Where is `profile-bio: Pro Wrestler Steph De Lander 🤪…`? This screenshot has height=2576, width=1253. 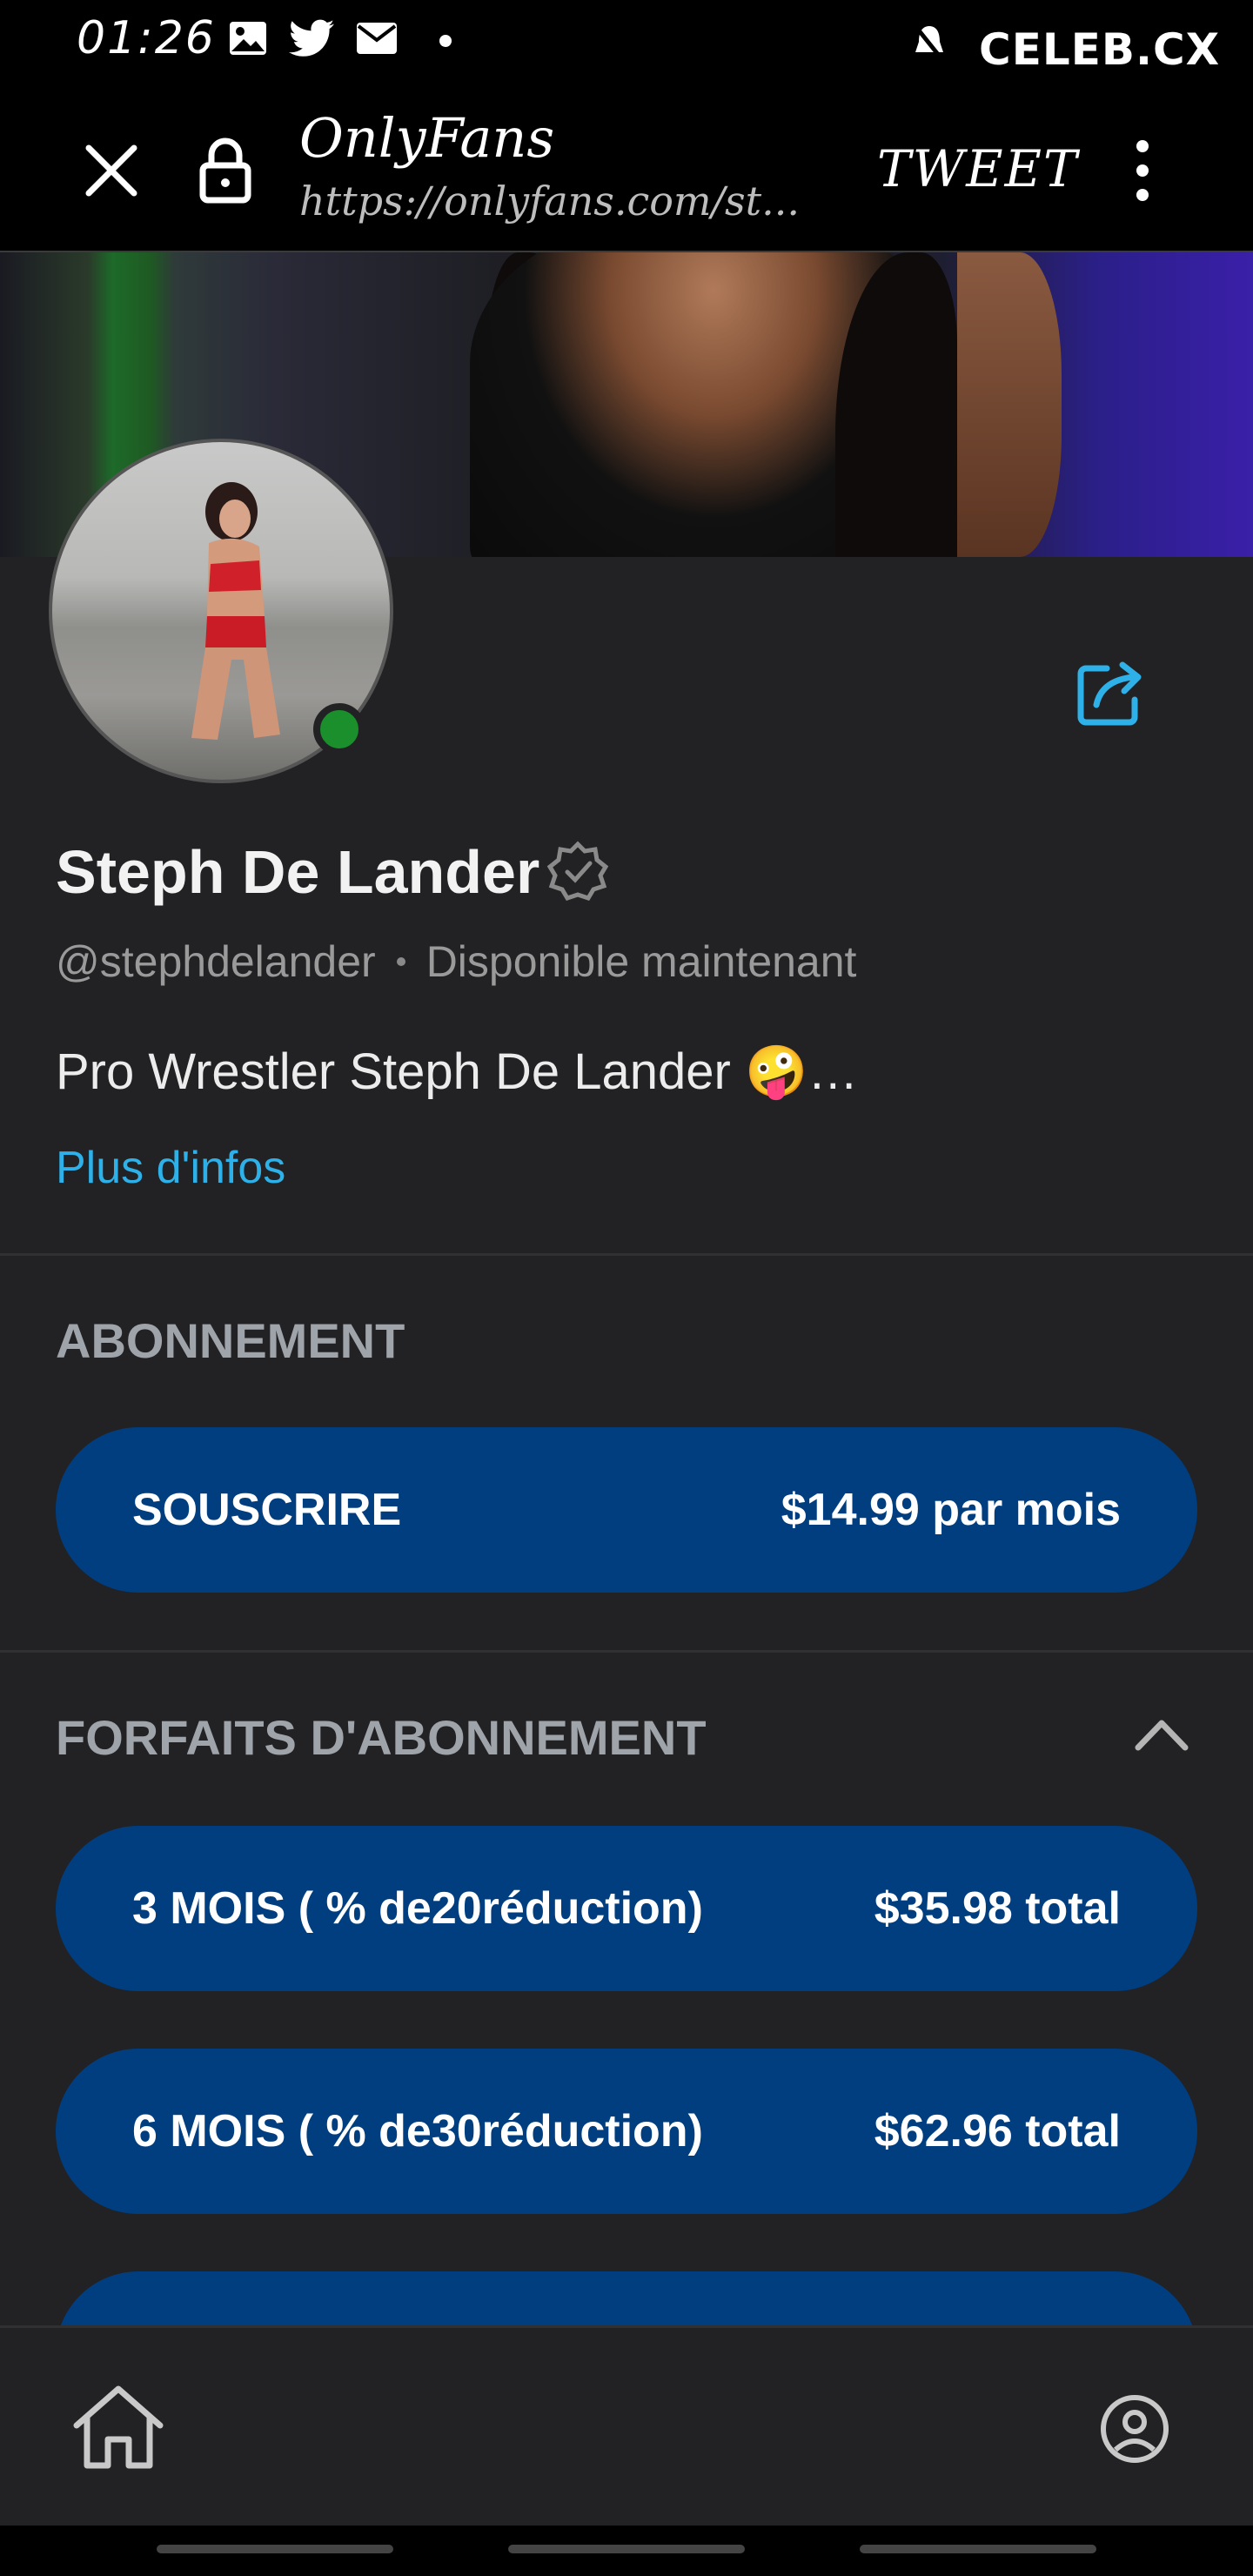
profile-bio: Pro Wrestler Steph De Lander 🤪… is located at coordinates (458, 1071).